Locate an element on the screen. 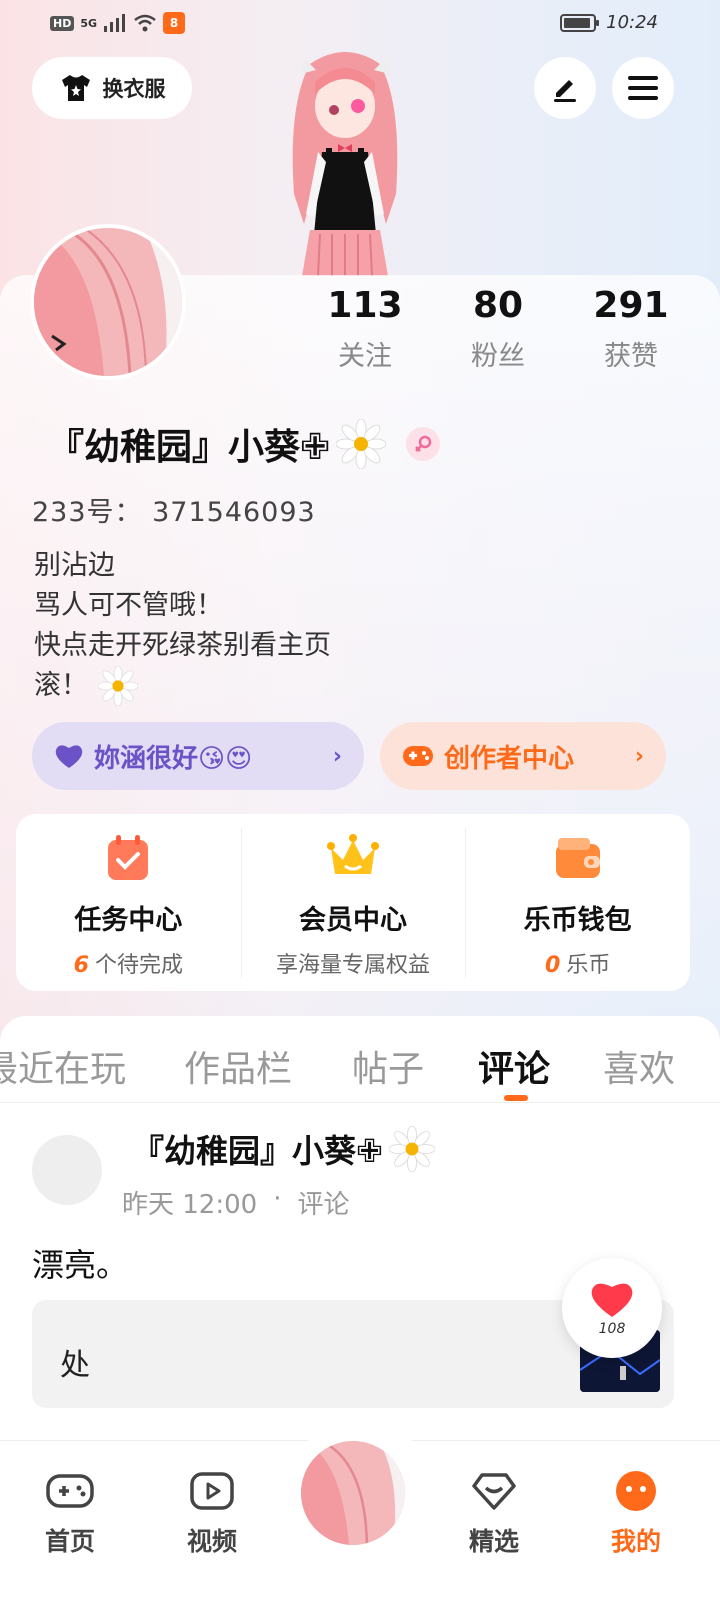 The height and width of the screenshot is (1600, 720). floating-like-button: 108 is located at coordinates (612, 1308).